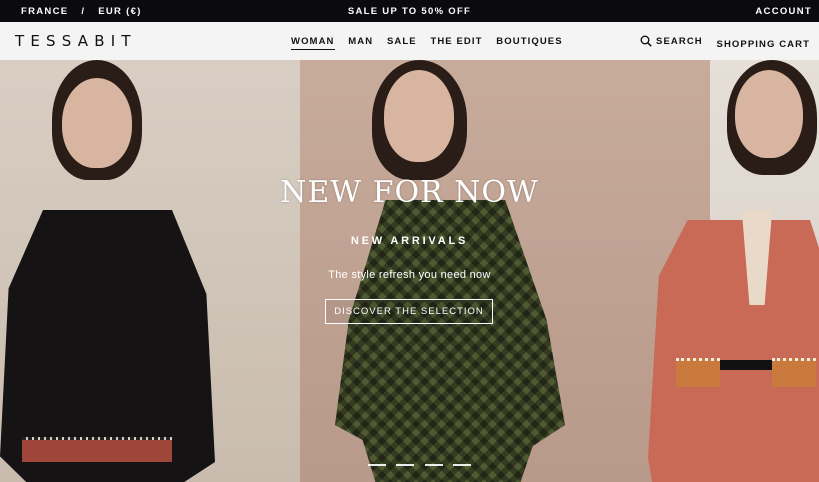 The width and height of the screenshot is (819, 482). What do you see at coordinates (679, 41) in the screenshot?
I see `search-label: SEARCH` at bounding box center [679, 41].